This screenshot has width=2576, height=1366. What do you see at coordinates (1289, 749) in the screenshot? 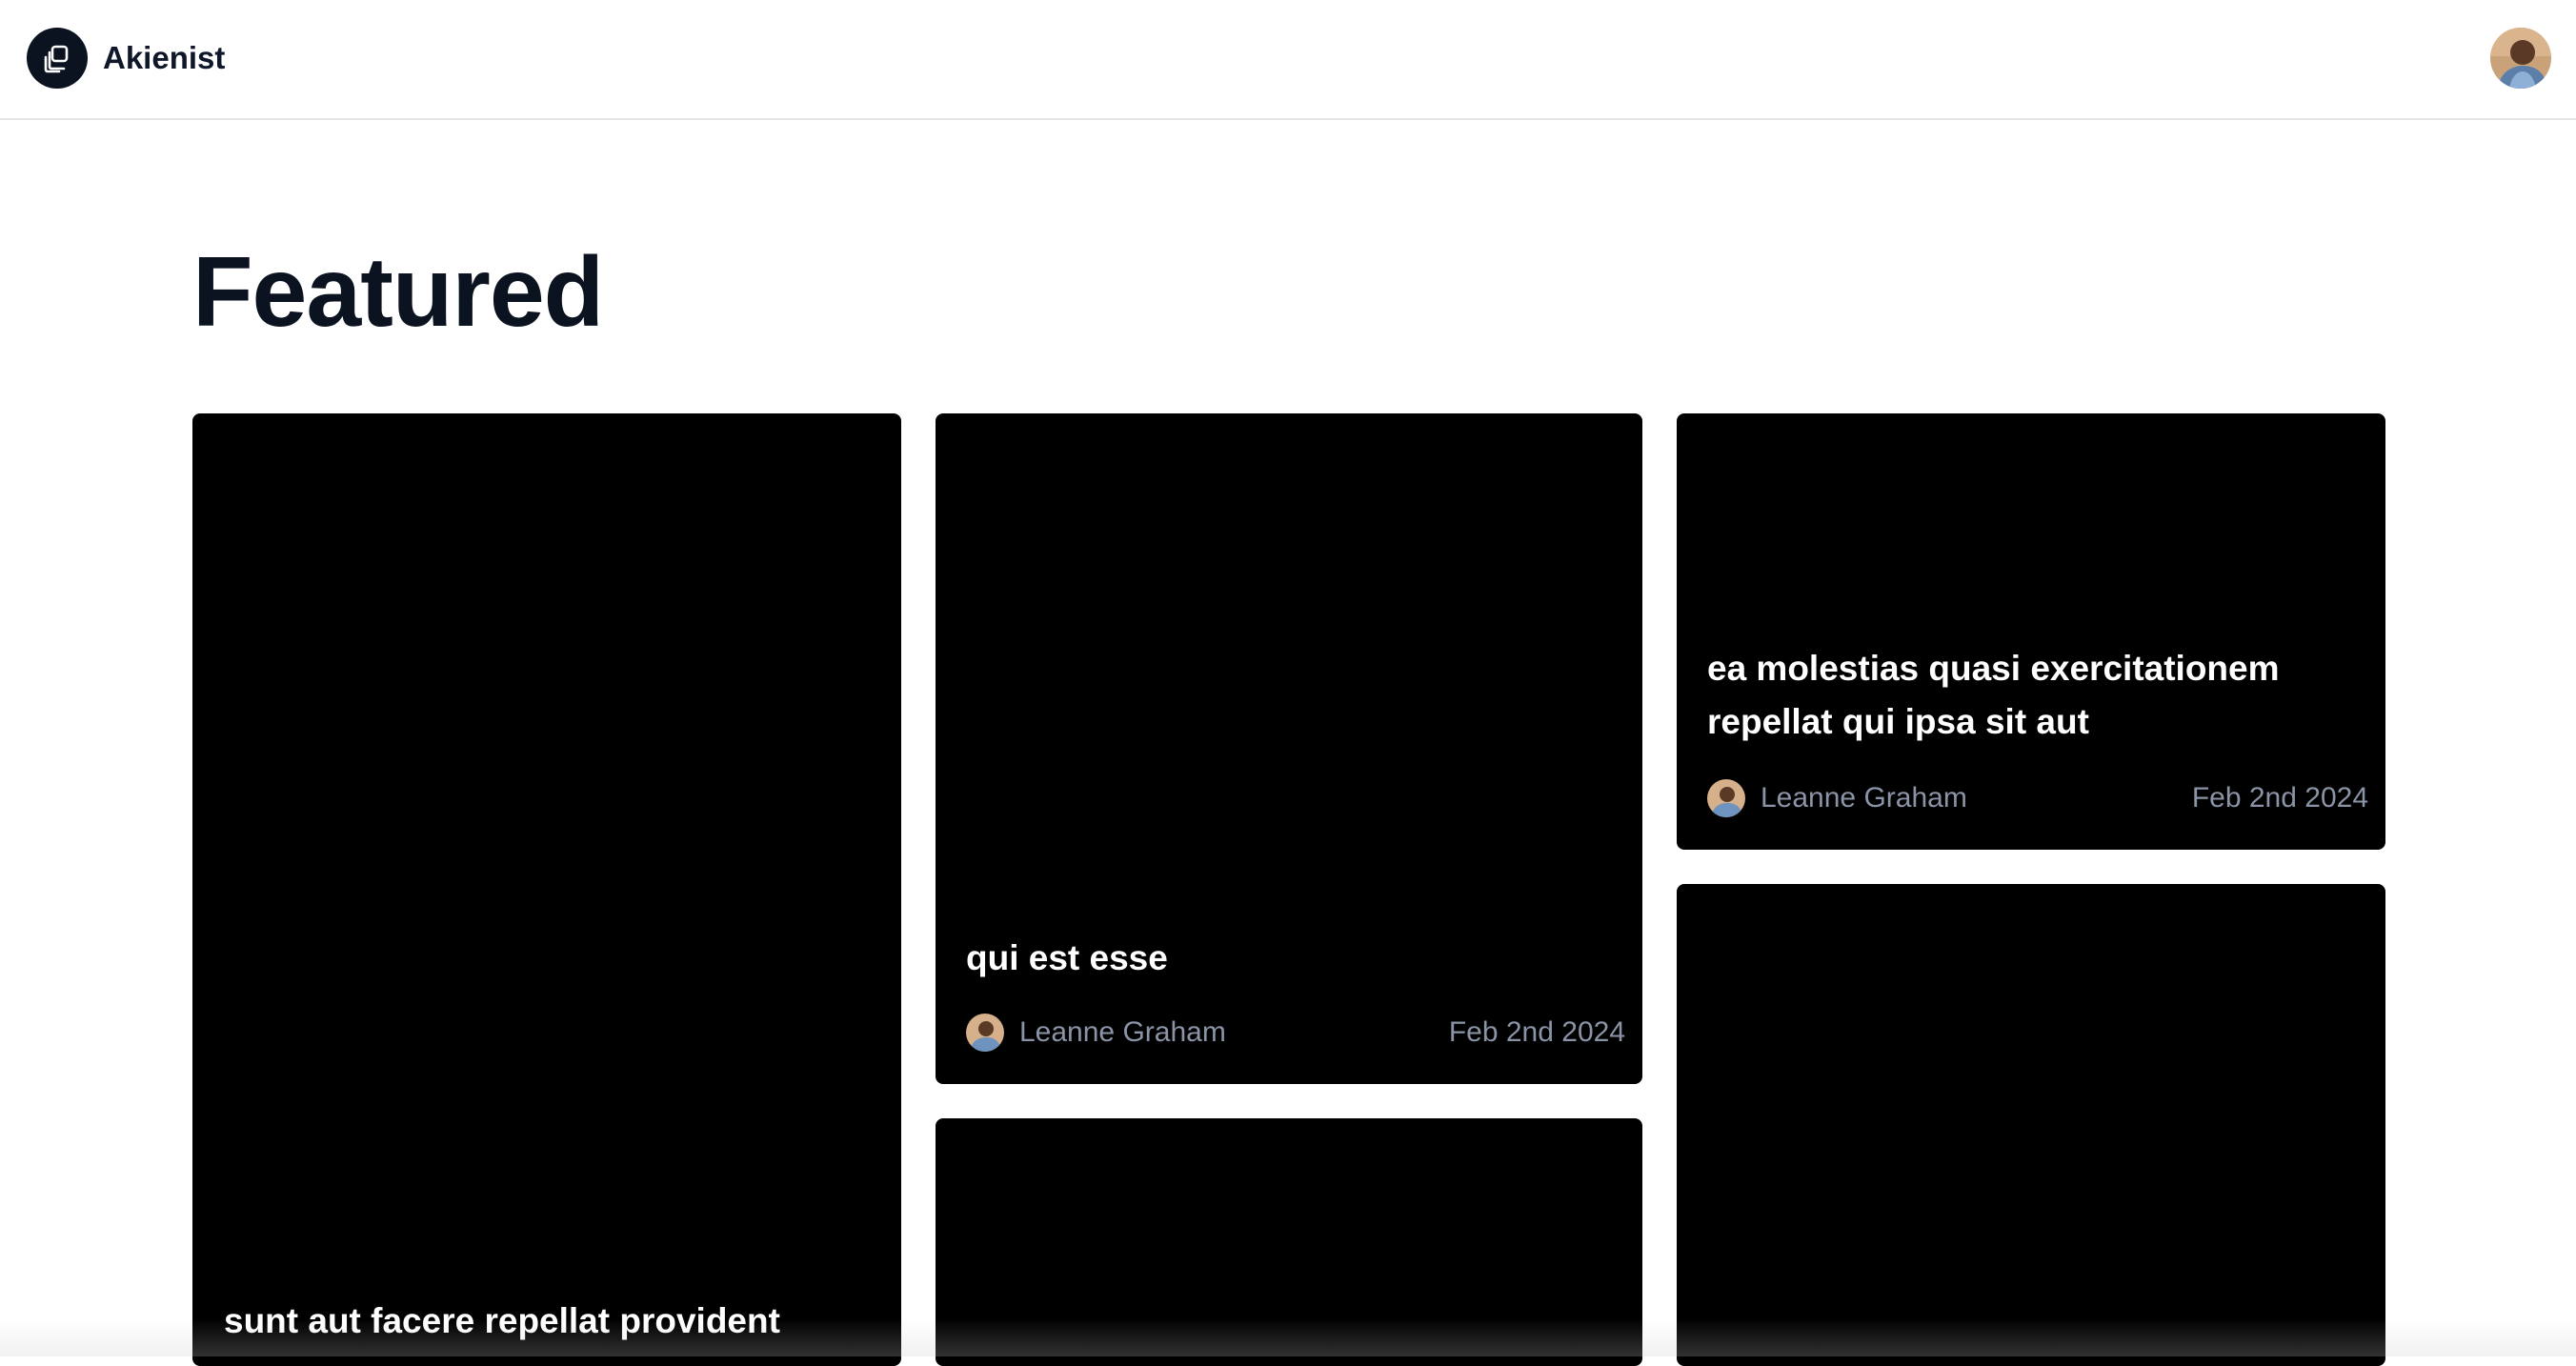
I see `featured-card: qui est esse Leanne Graham Feb 2nd 2024` at bounding box center [1289, 749].